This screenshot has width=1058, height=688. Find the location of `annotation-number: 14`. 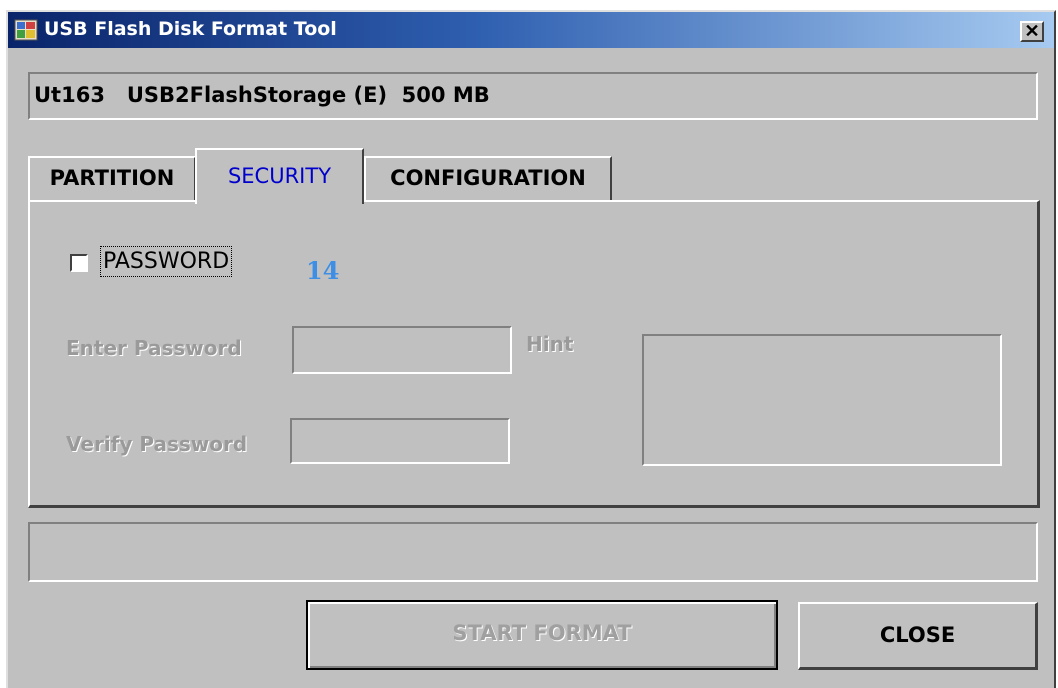

annotation-number: 14 is located at coordinates (323, 270).